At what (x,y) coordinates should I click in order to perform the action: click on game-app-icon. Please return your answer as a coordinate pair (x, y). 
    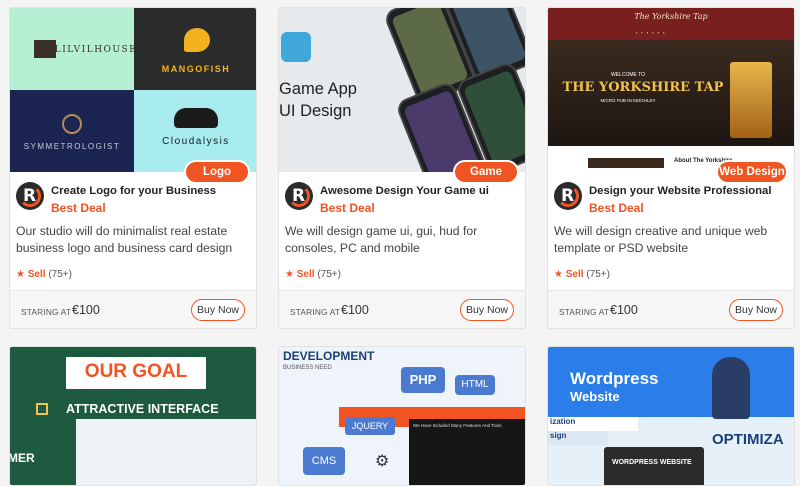
    Looking at the image, I should click on (296, 47).